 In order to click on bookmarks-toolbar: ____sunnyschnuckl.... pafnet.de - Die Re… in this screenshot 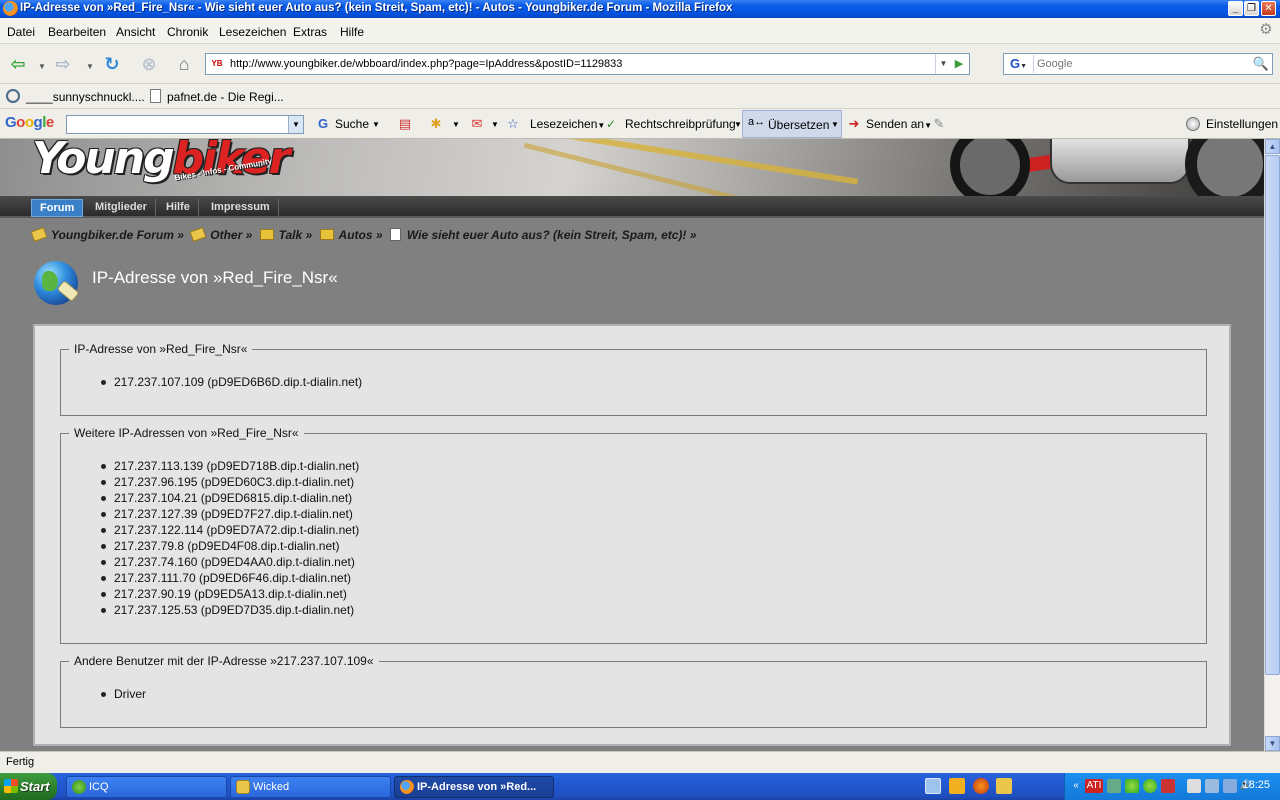, I will do `click(640, 96)`.